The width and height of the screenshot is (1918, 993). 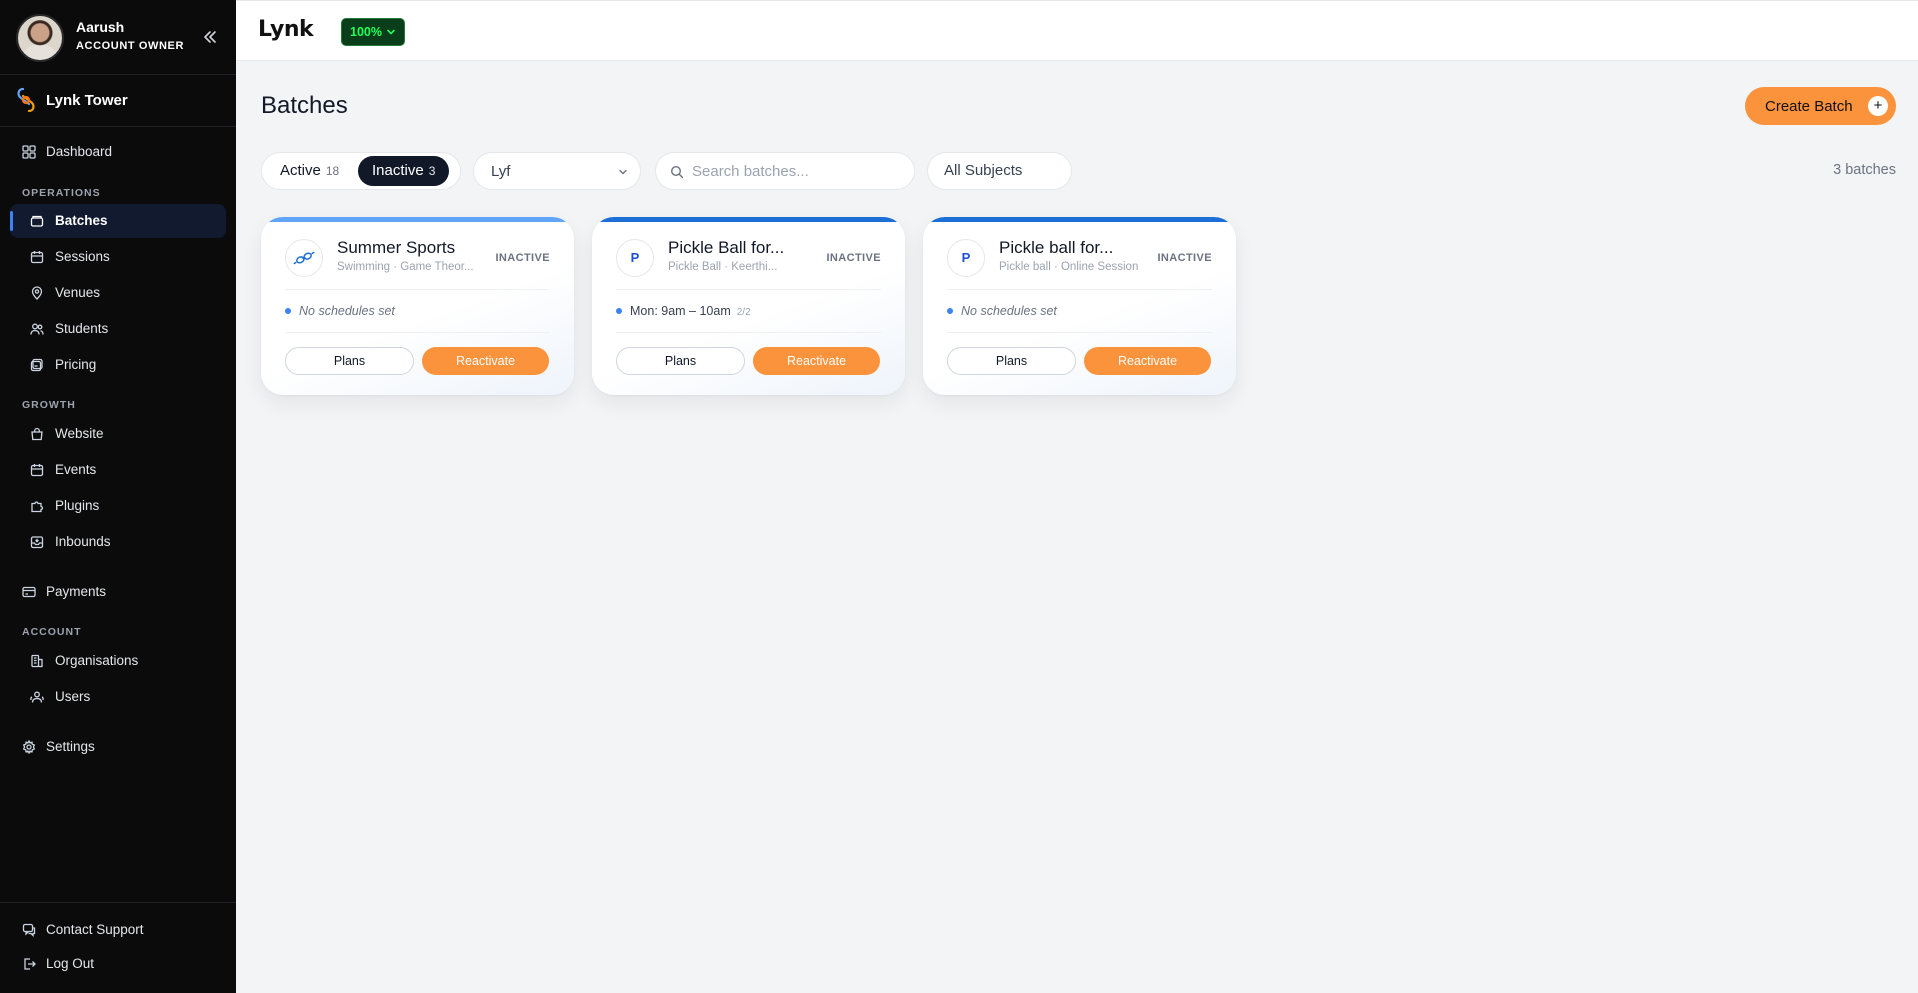 I want to click on sidebar-item-website: Website, so click(x=118, y=434).